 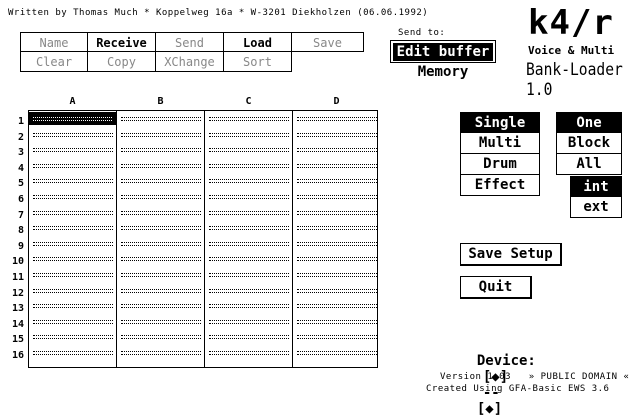 I want to click on bank-slot-d6, so click(x=337, y=197).